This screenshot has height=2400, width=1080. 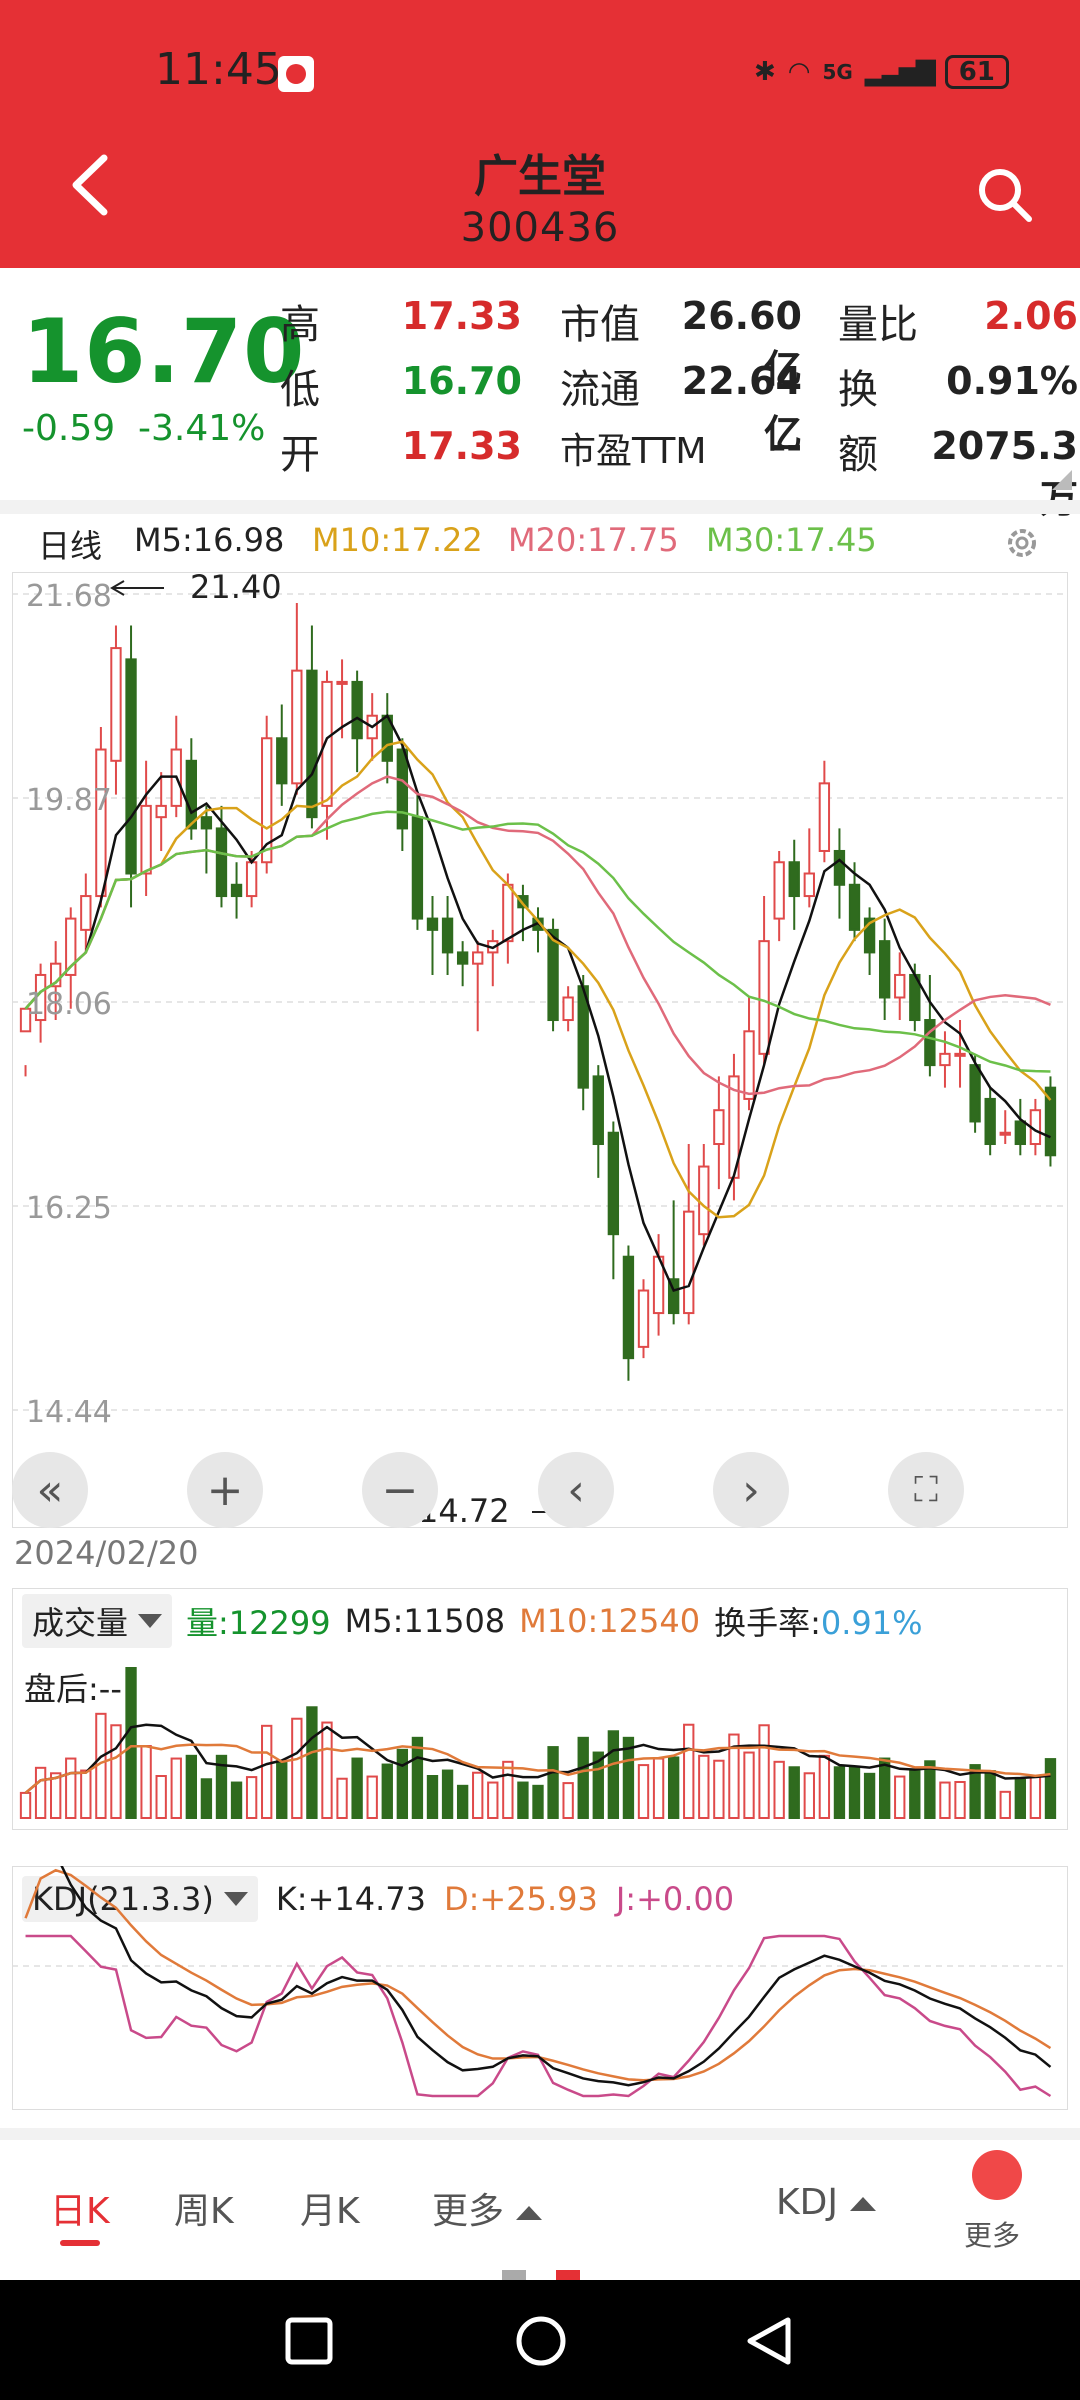 I want to click on scroll-right-button: ›, so click(x=751, y=1490).